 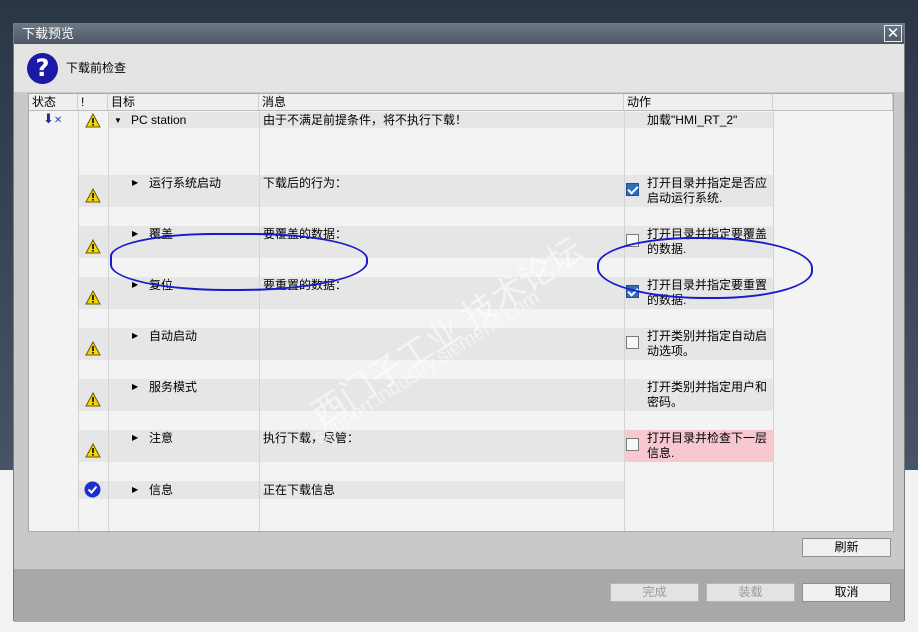 I want to click on table-row-content: ▶ 自动启动 打开类别并指定自动启动选项。, so click(x=461, y=344).